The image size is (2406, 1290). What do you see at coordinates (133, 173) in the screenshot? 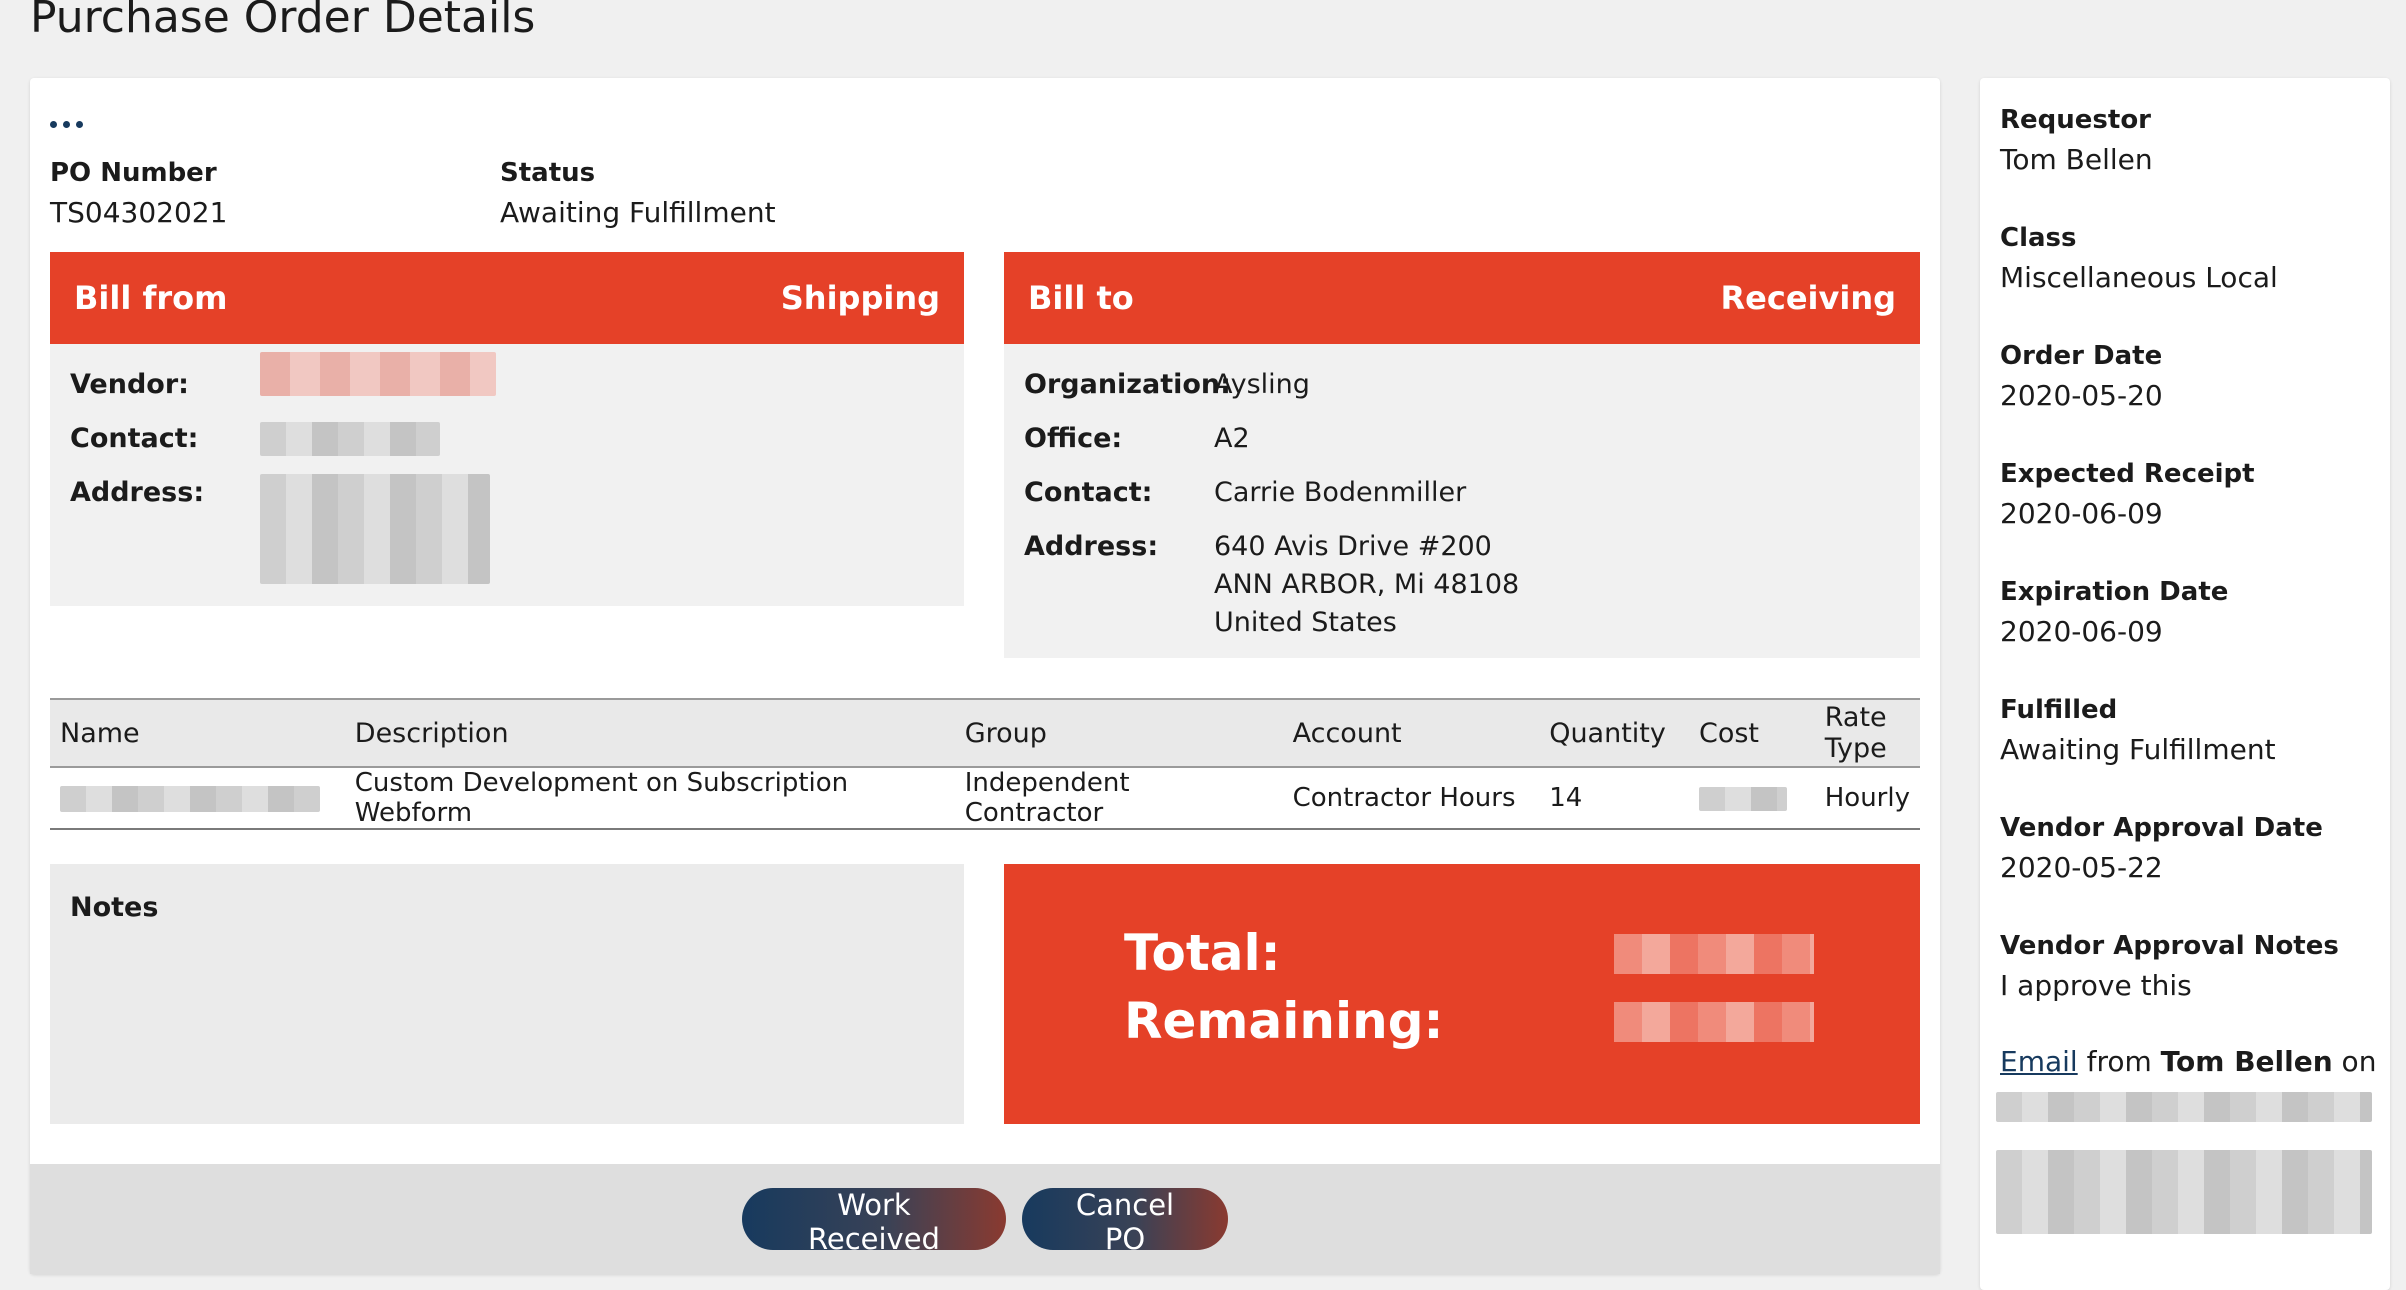
I see `po-number-label: PO Number` at bounding box center [133, 173].